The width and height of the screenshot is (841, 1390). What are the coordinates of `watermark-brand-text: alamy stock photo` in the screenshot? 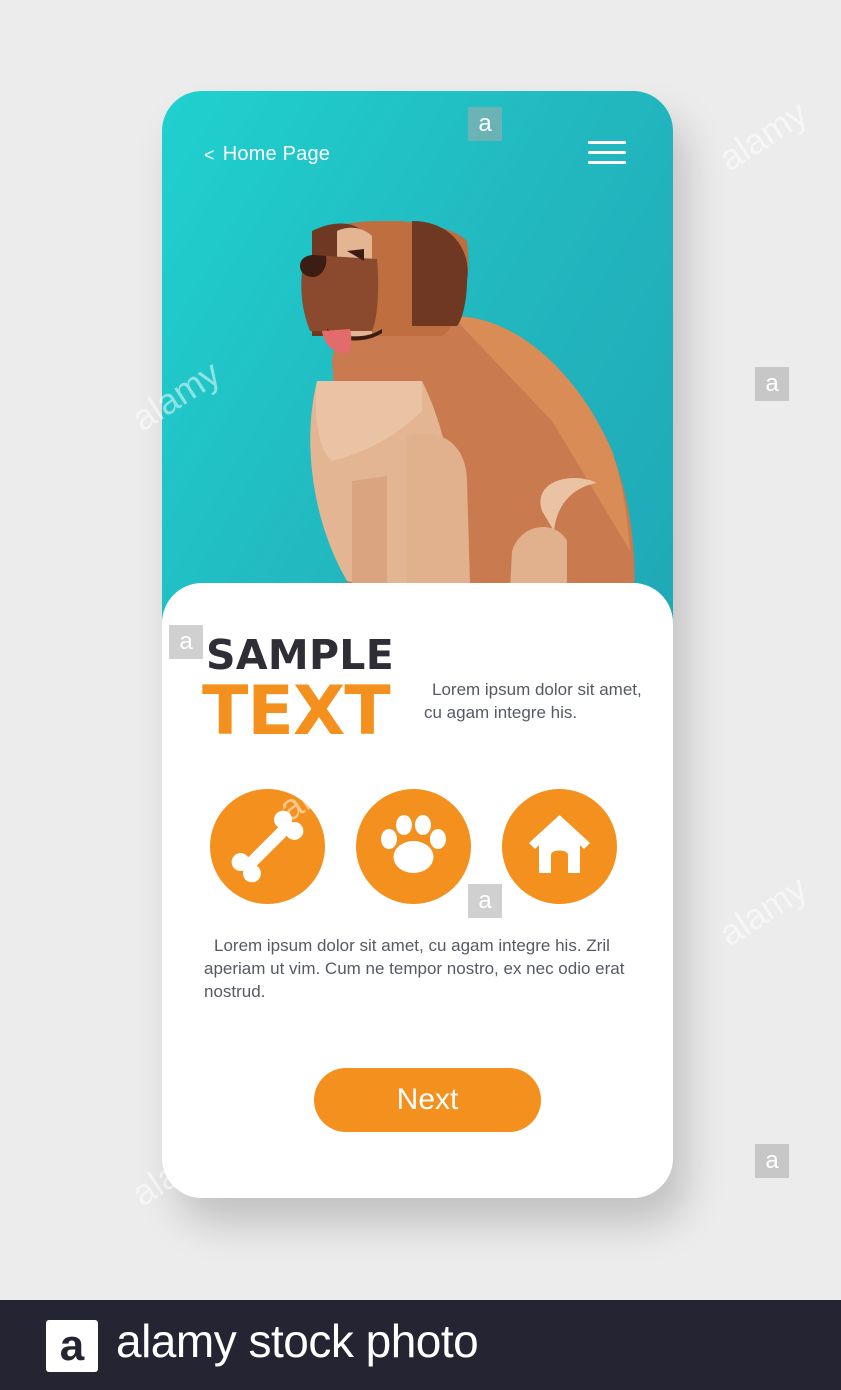 It's located at (297, 1341).